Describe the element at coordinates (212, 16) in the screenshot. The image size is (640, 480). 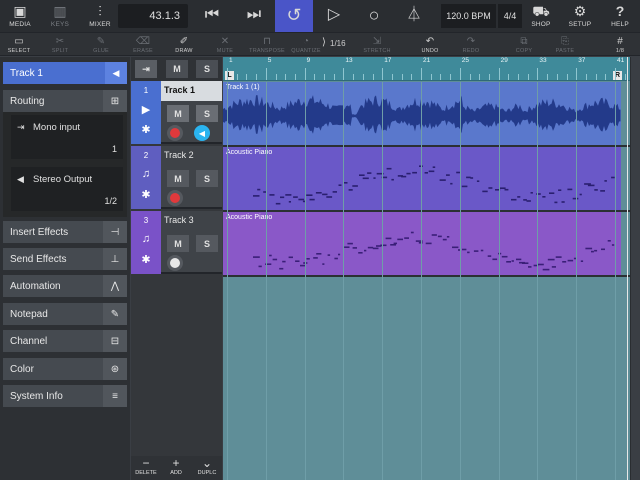
I see `rewind-button: ⏮` at that location.